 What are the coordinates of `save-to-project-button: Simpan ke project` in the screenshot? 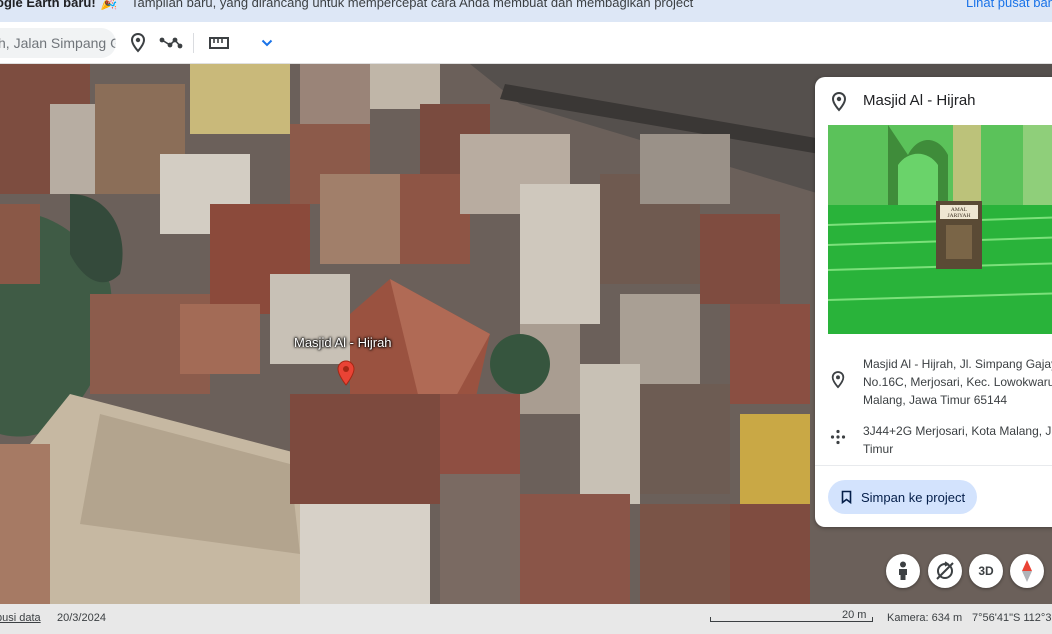 It's located at (902, 497).